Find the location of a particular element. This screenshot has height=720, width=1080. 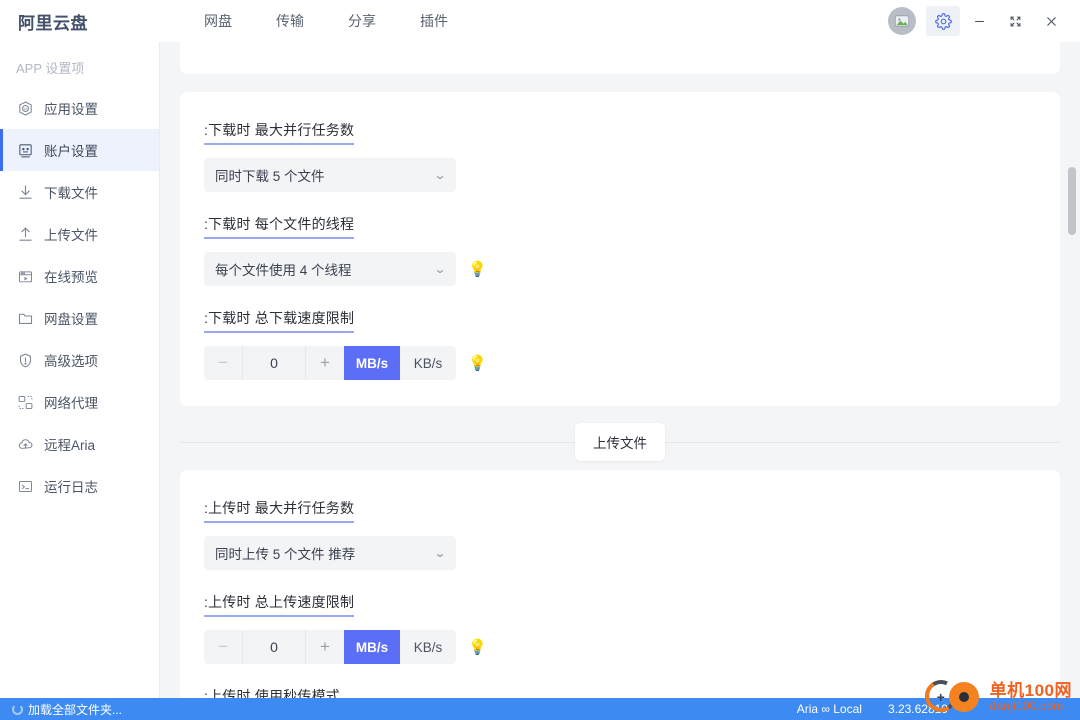

settings-button is located at coordinates (943, 21).